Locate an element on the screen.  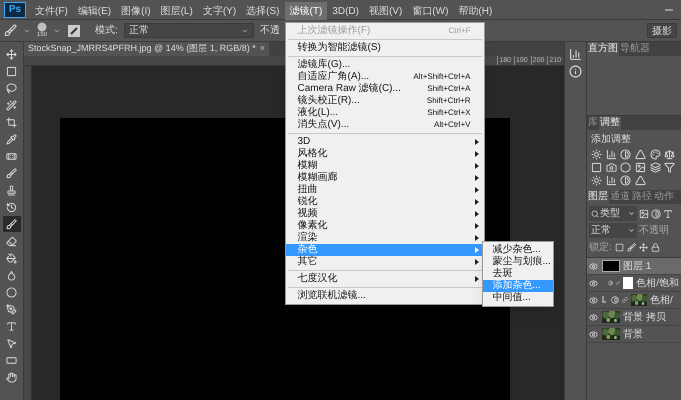
opacity-label: 不透 is located at coordinates (270, 31).